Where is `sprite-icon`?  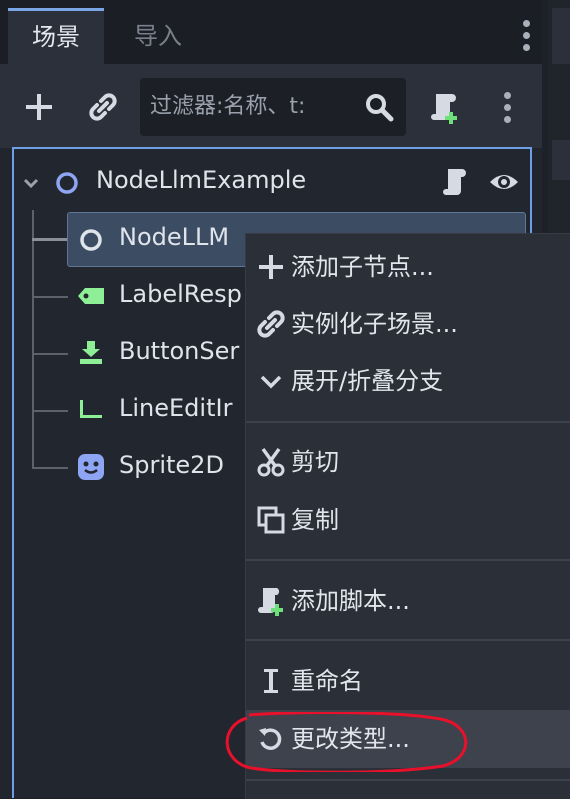
sprite-icon is located at coordinates (91, 469).